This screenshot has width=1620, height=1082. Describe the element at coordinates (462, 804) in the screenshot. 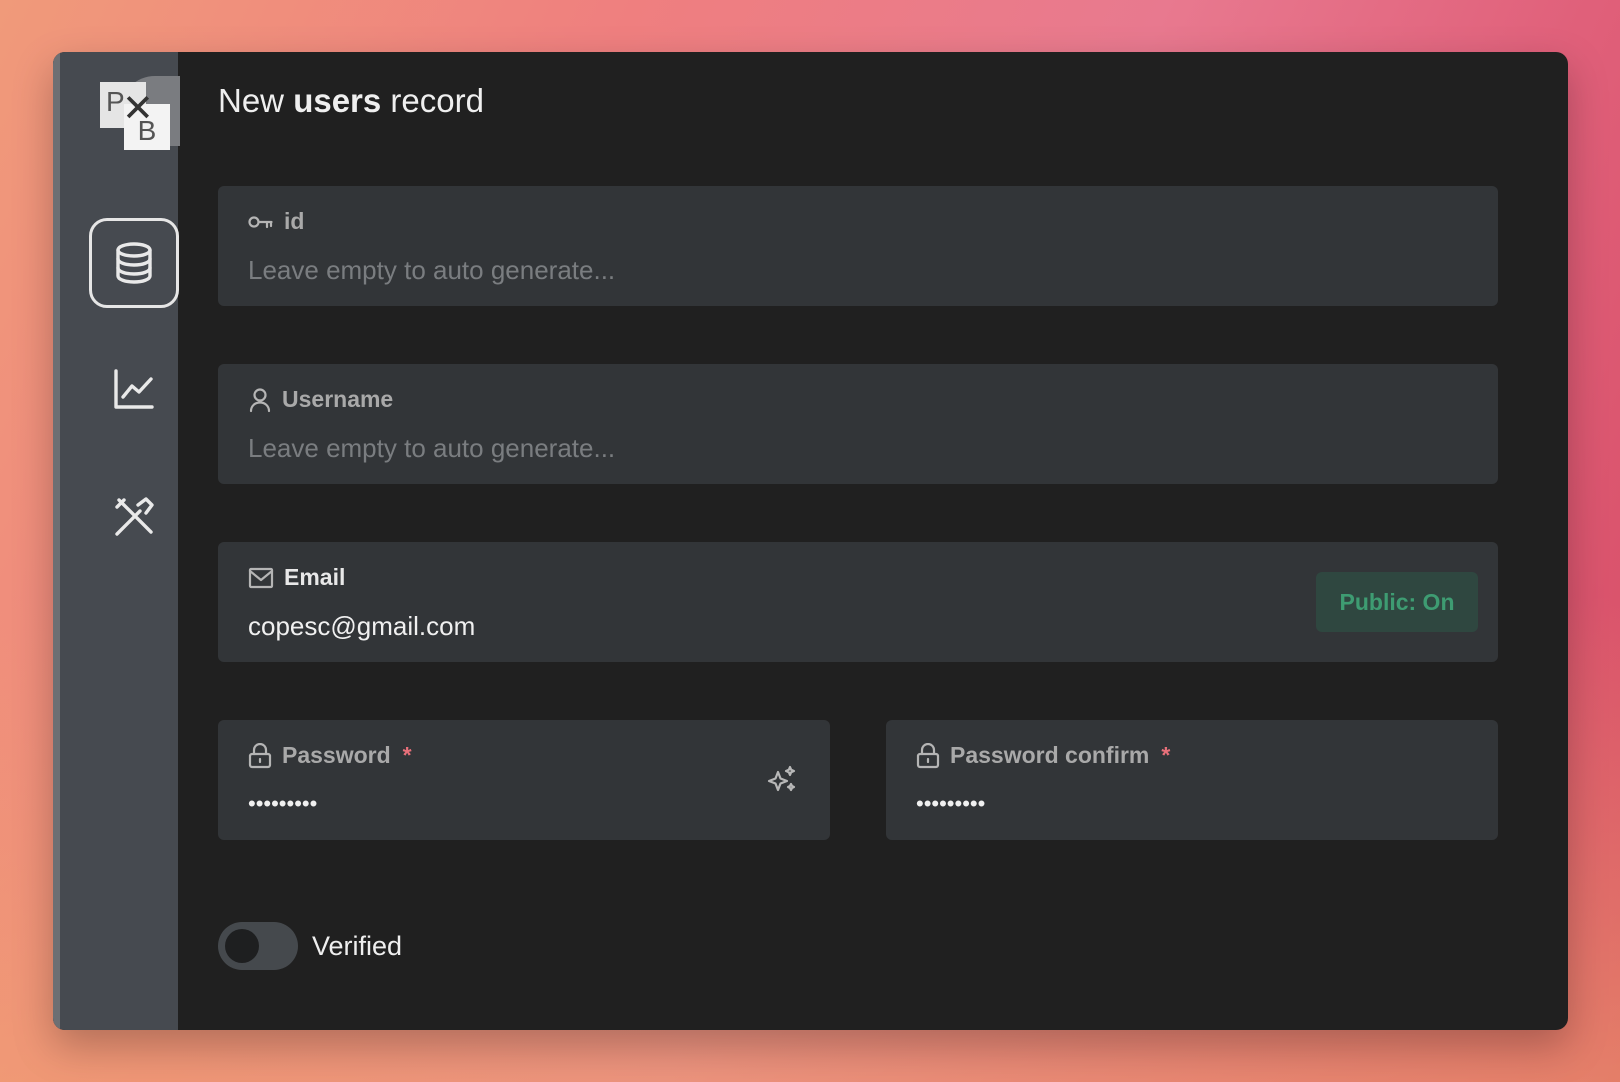

I see `password-input` at that location.